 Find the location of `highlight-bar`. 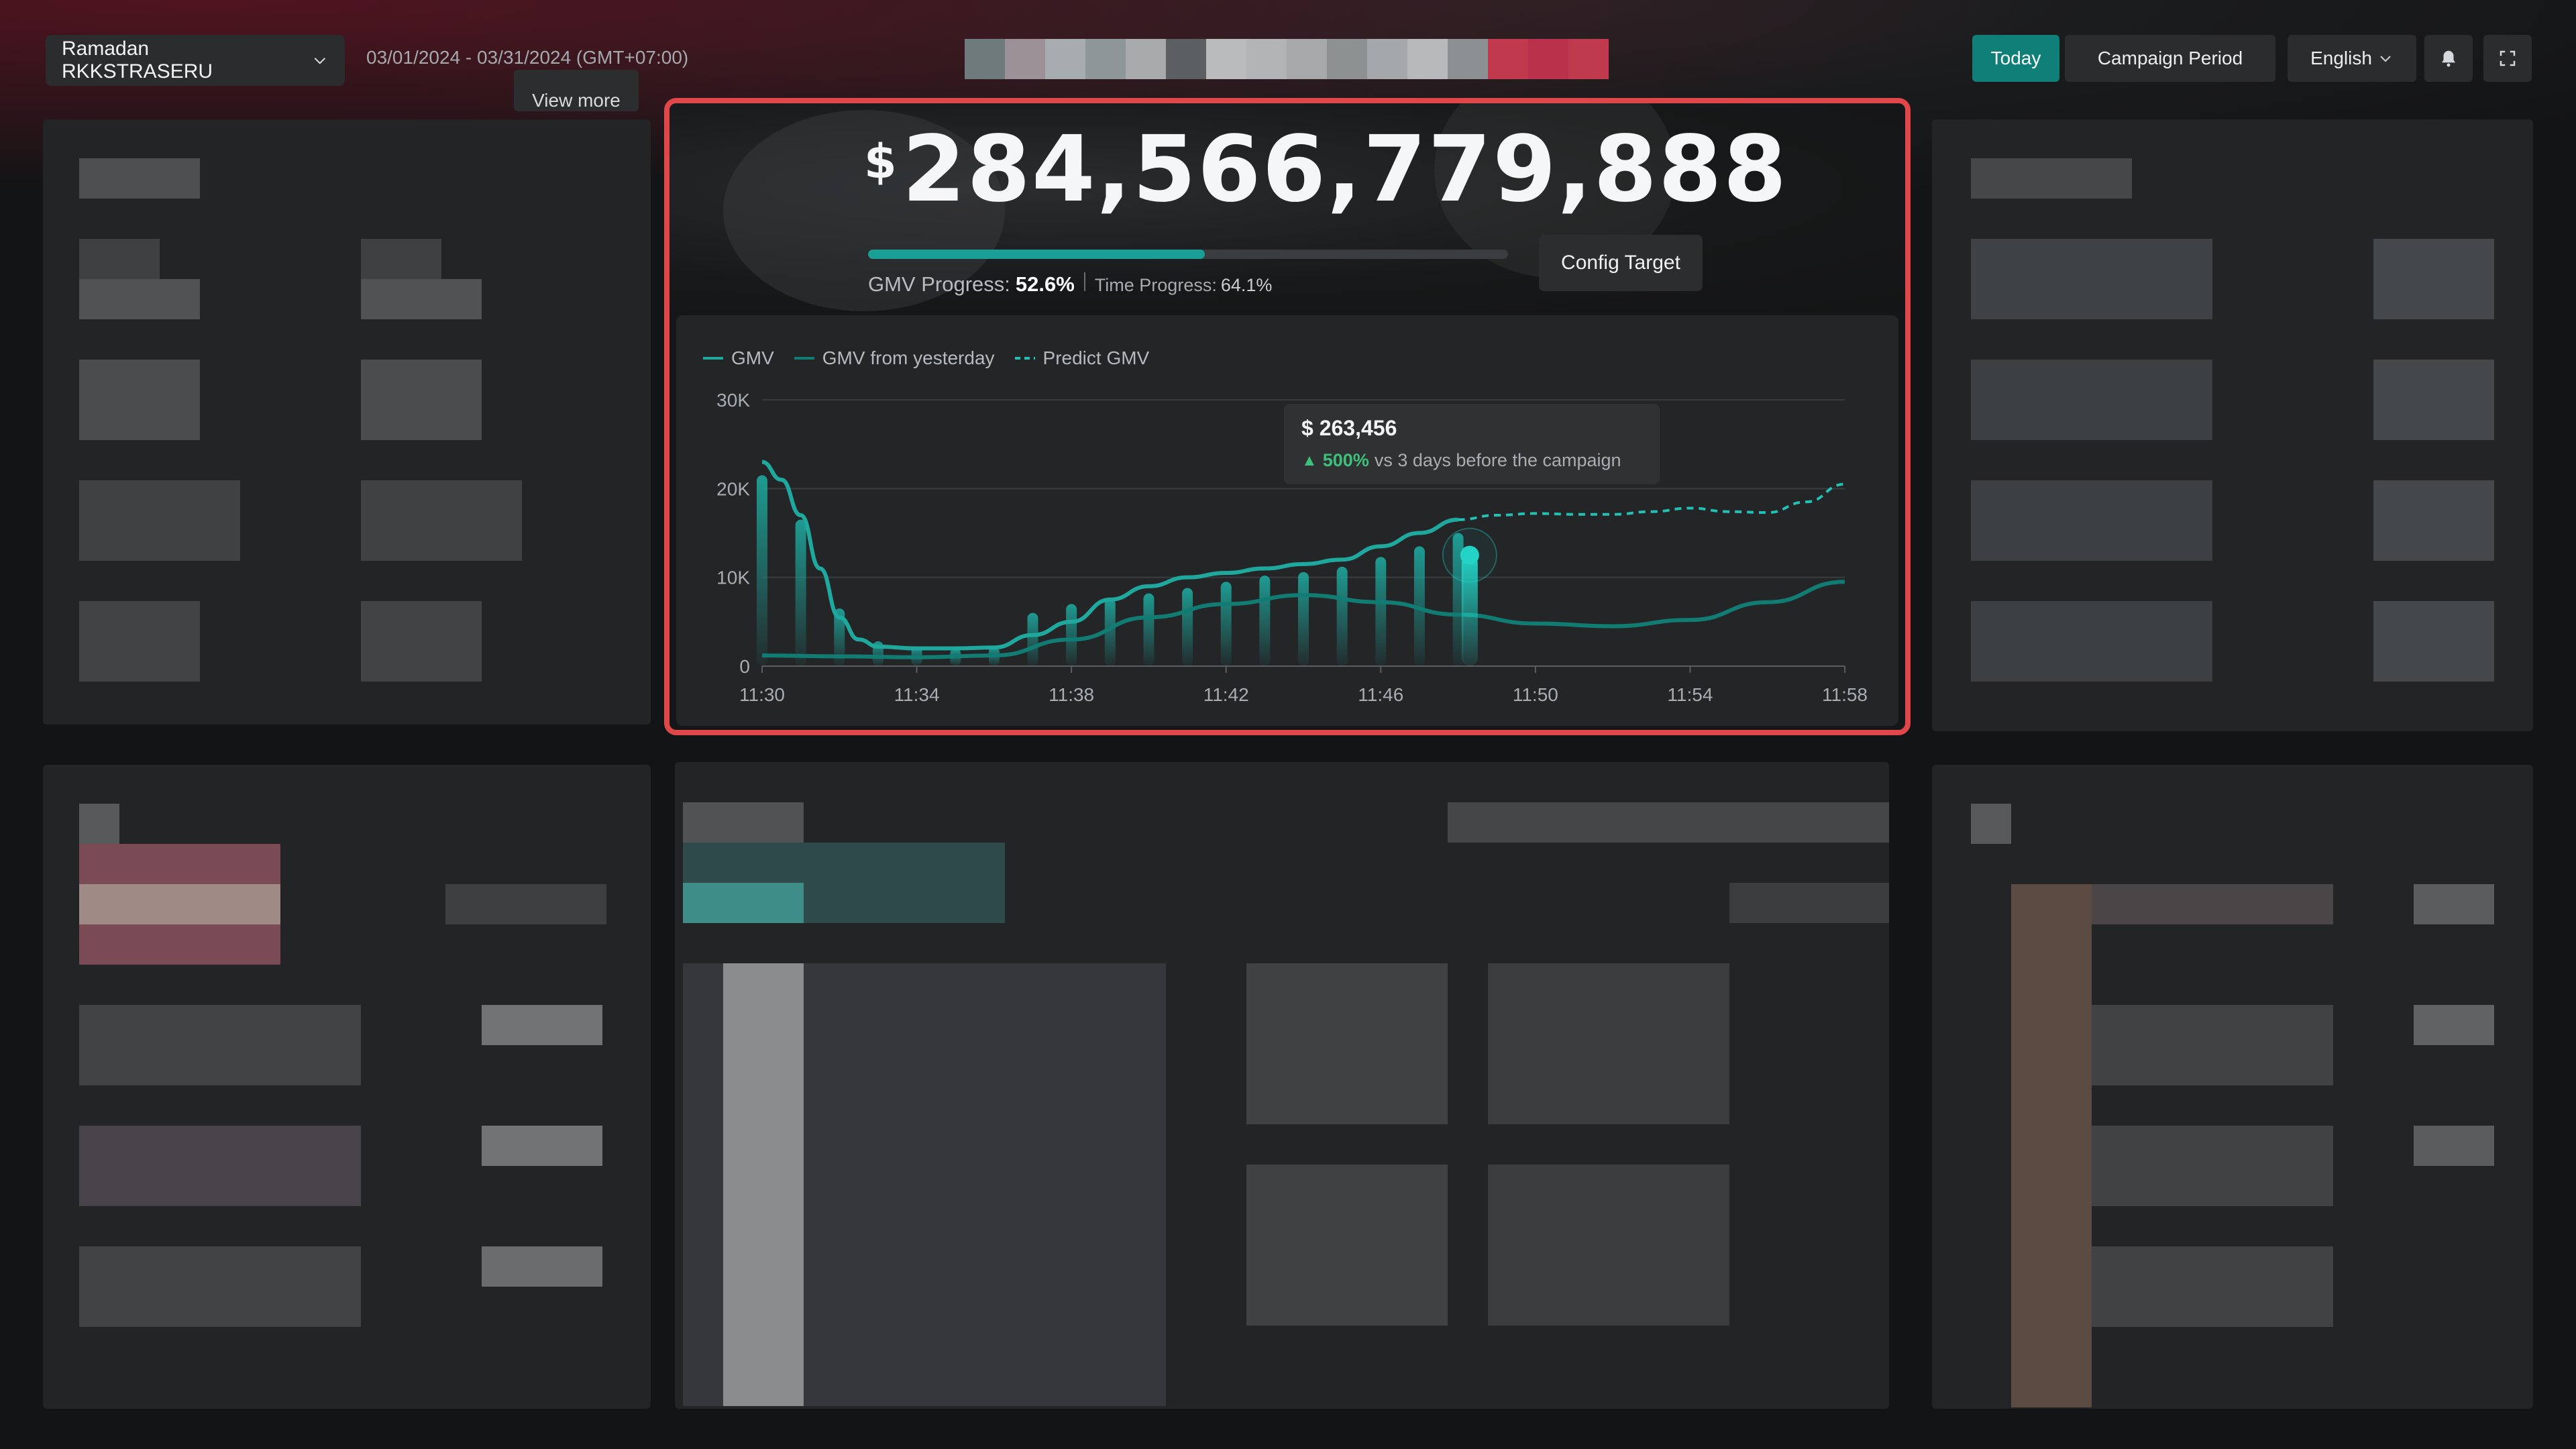

highlight-bar is located at coordinates (1469, 610).